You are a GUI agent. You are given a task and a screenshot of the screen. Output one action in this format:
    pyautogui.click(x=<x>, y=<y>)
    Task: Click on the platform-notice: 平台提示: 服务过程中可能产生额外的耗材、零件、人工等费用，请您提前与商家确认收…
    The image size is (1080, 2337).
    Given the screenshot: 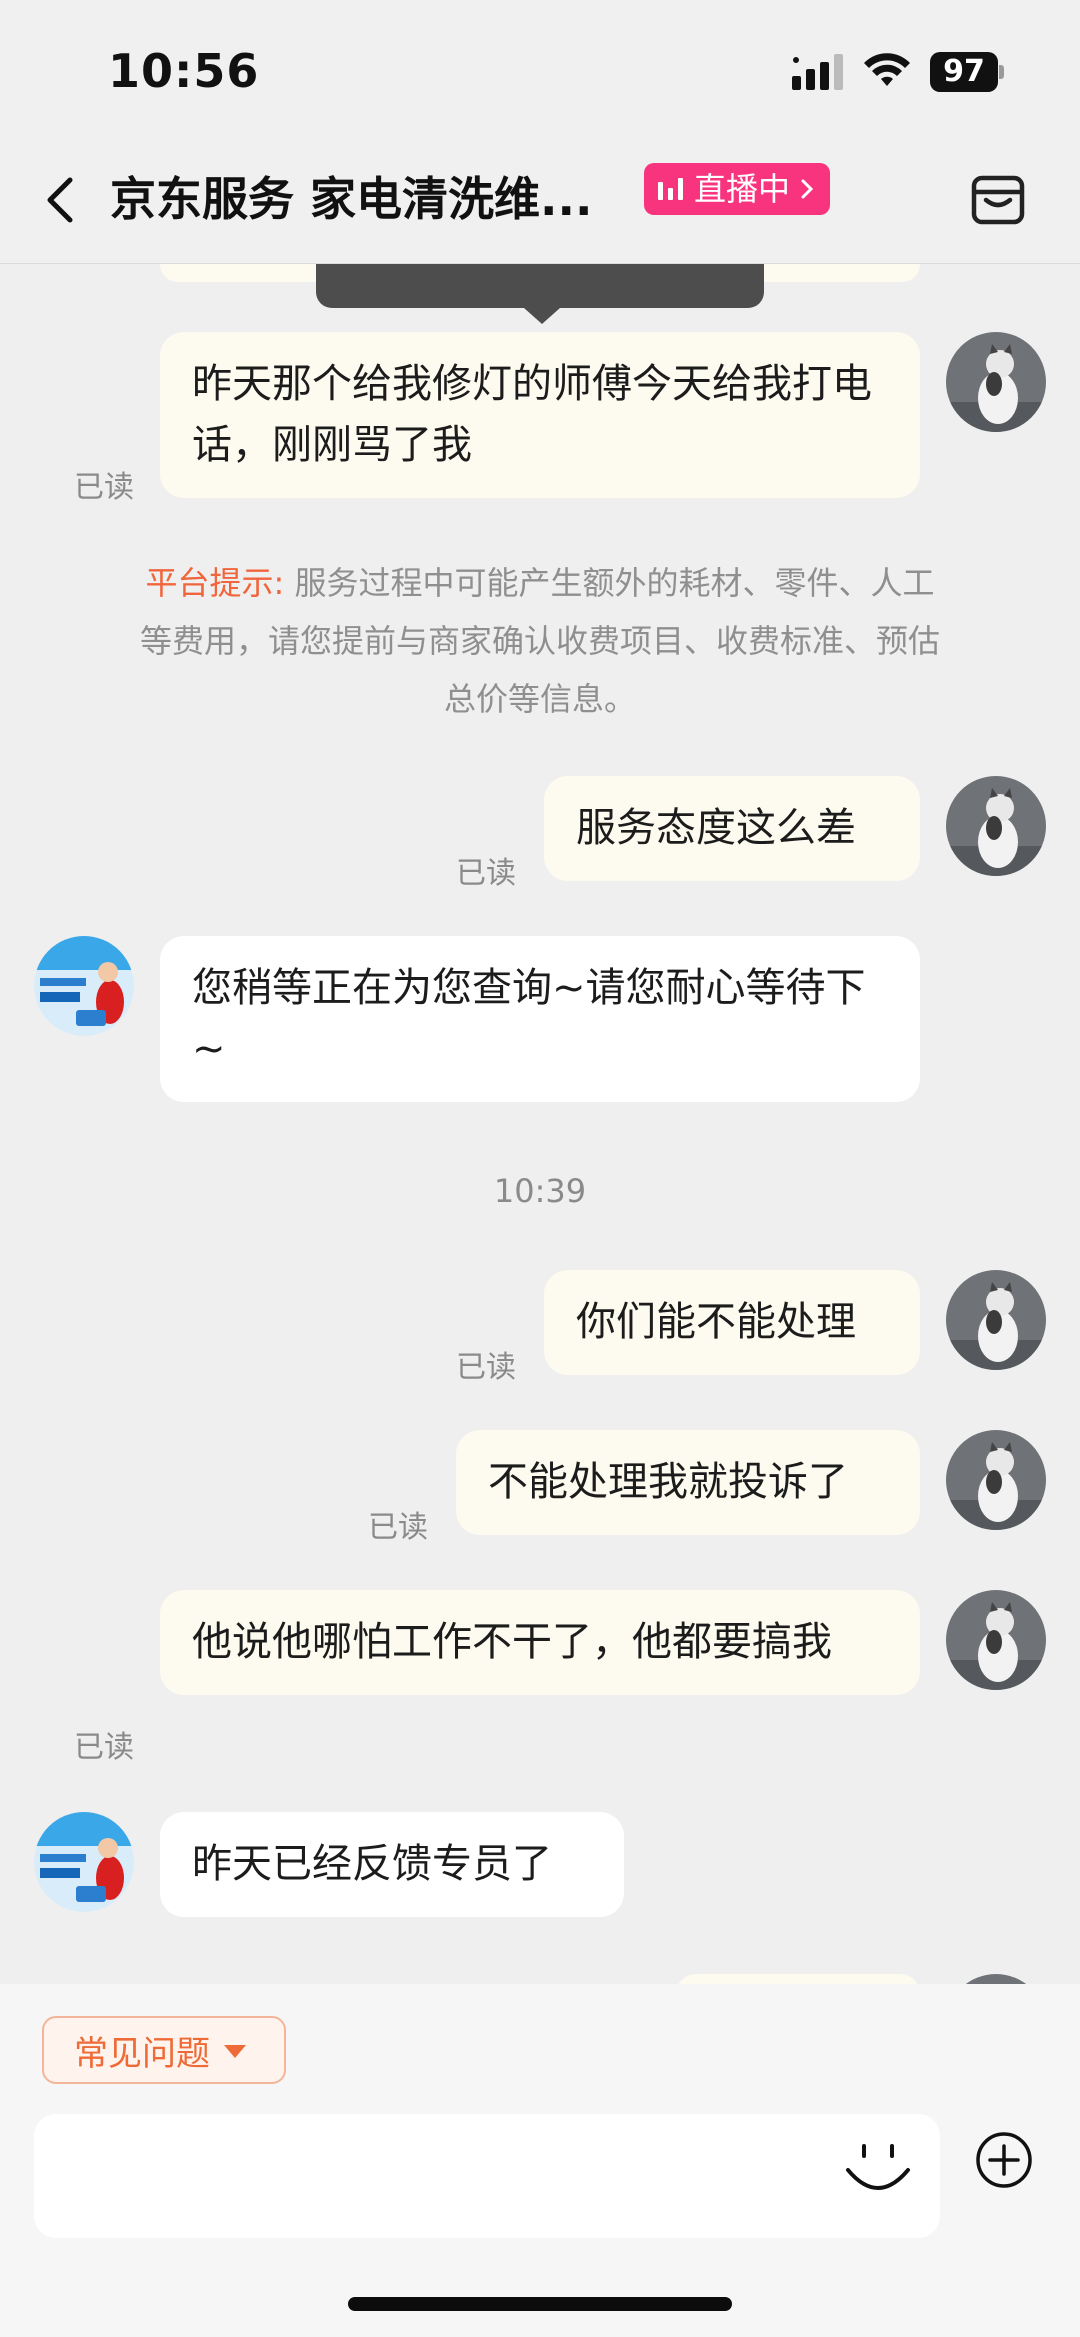 What is the action you would take?
    pyautogui.click(x=540, y=641)
    